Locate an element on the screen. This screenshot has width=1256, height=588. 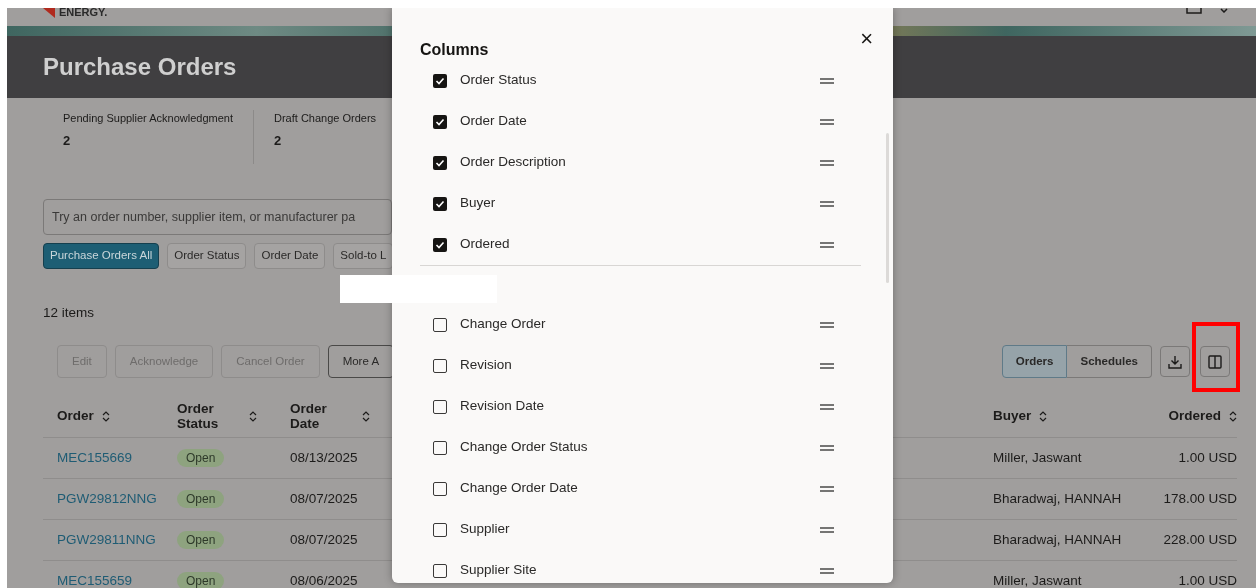
column-option: Change Order Status is located at coordinates (640, 447).